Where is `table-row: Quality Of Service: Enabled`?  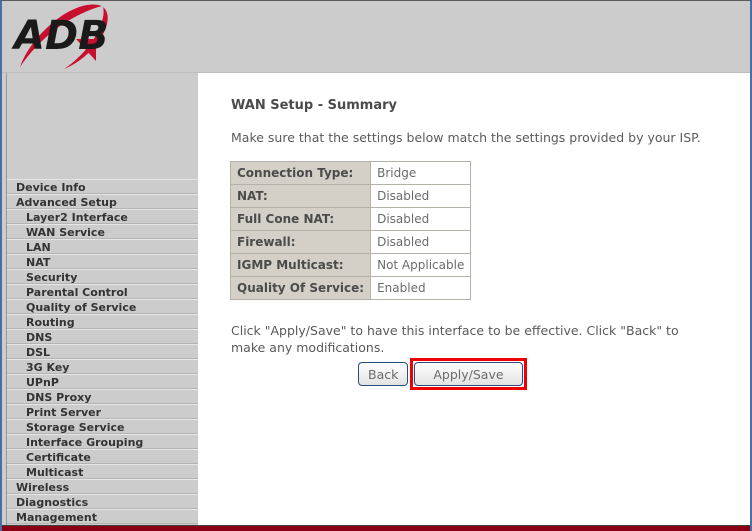
table-row: Quality Of Service: Enabled is located at coordinates (350, 288).